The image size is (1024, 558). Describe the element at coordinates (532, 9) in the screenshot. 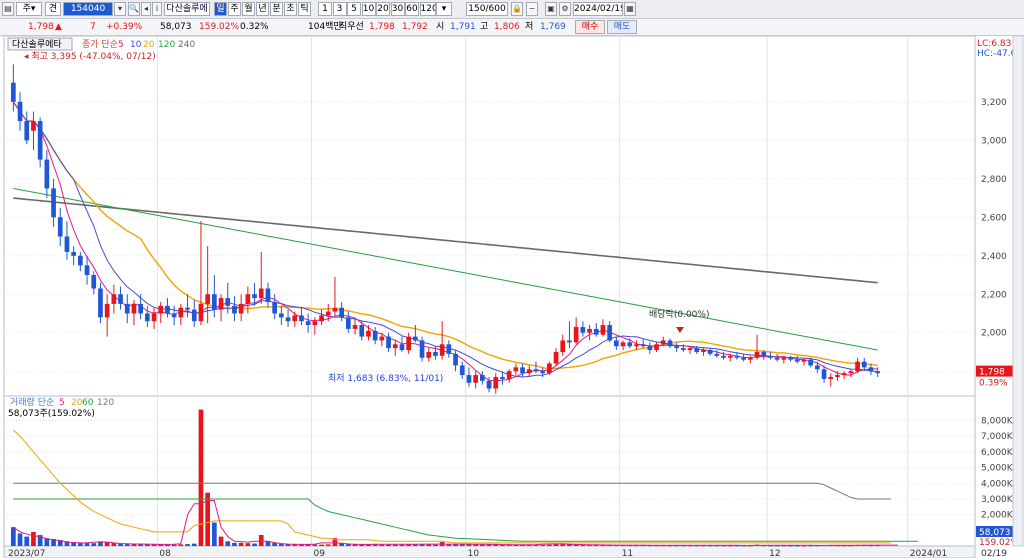

I see `wave-icon: ~` at that location.